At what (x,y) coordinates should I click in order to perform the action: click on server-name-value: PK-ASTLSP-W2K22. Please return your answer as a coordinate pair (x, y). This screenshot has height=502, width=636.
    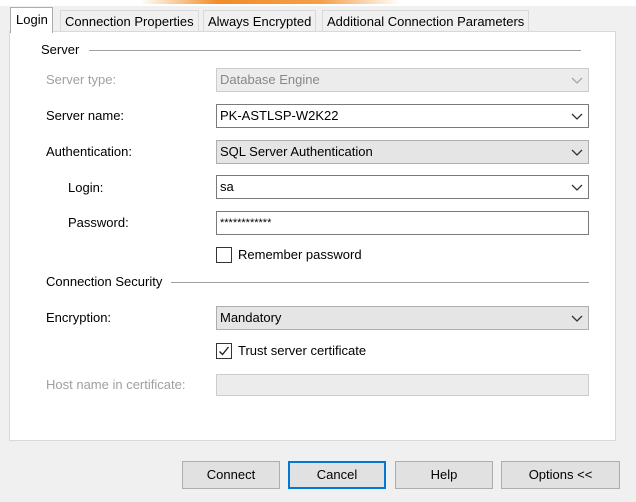
    Looking at the image, I should click on (279, 115).